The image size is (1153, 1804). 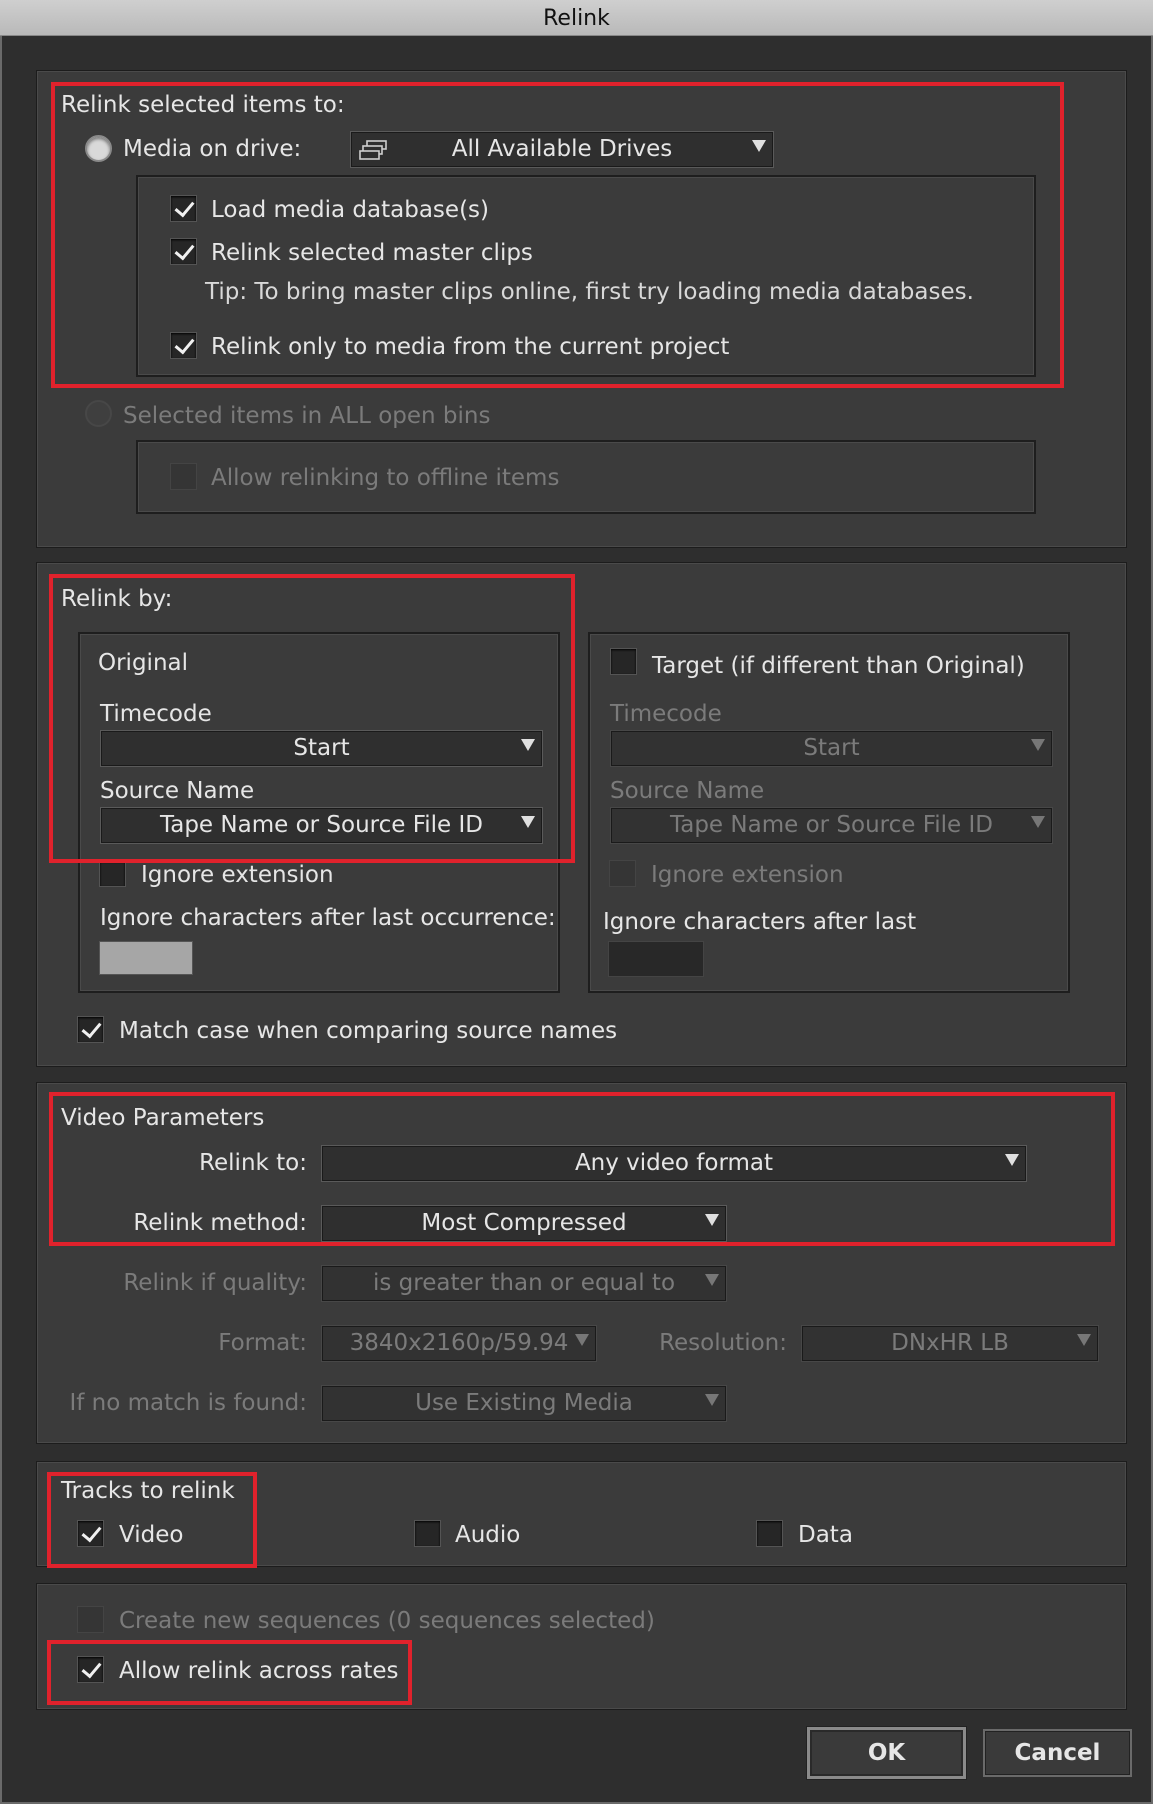 I want to click on match-case-checkbox, so click(x=90, y=1029).